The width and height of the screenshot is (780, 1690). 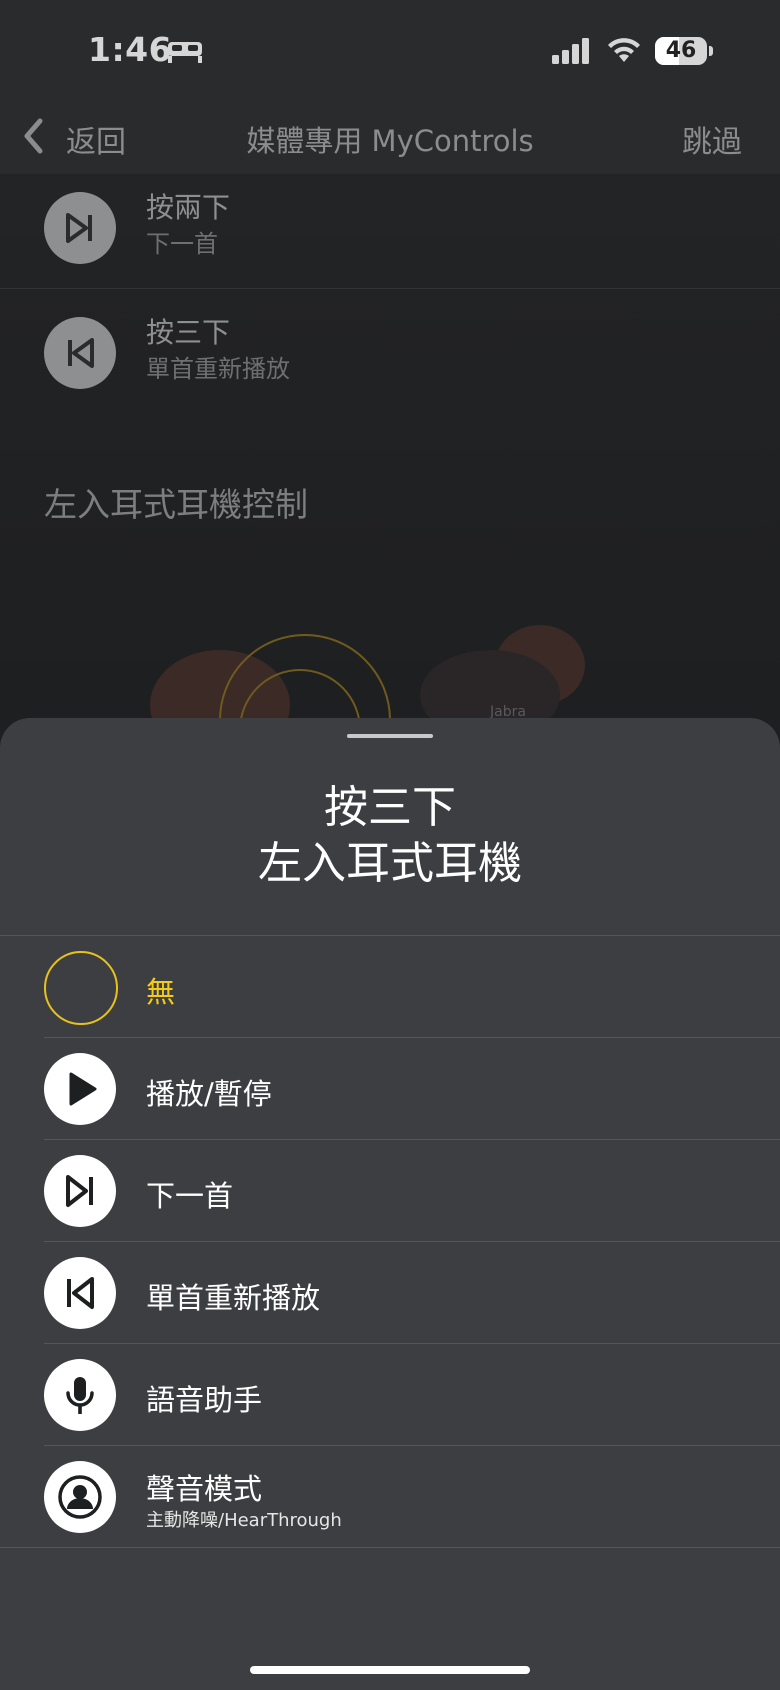 What do you see at coordinates (80, 1089) in the screenshot?
I see `play-icon` at bounding box center [80, 1089].